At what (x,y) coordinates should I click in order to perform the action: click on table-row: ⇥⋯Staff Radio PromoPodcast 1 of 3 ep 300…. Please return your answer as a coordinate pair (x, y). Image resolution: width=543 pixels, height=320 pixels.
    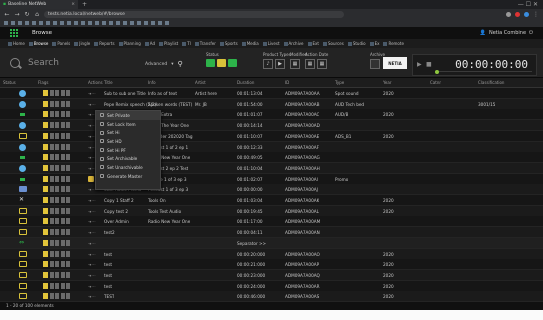
    Looking at the image, I should click on (271, 190).